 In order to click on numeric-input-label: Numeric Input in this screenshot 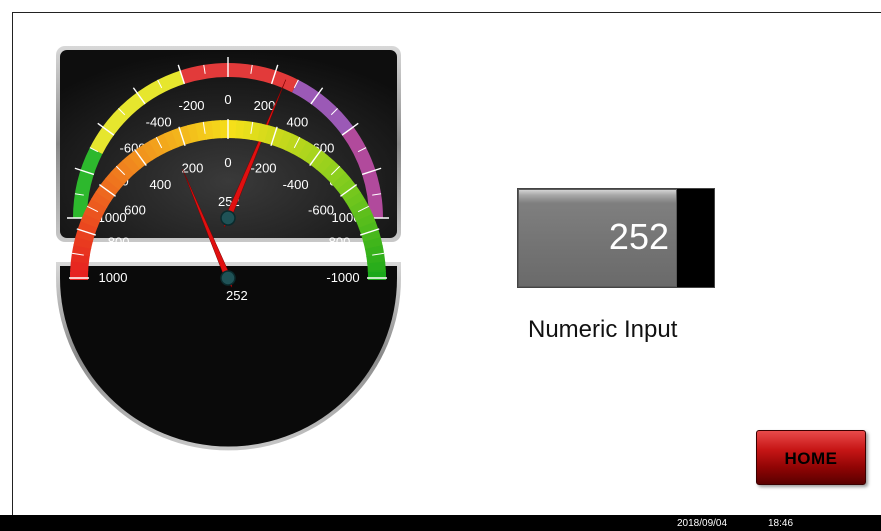, I will do `click(603, 329)`.